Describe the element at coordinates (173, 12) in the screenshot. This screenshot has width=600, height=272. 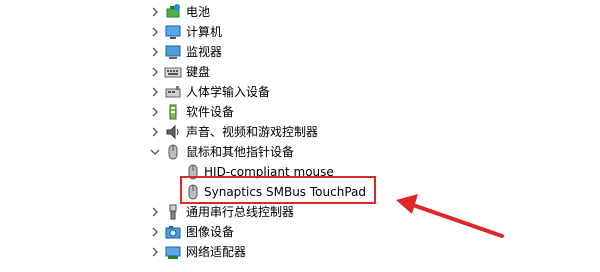
I see `battery-icon` at that location.